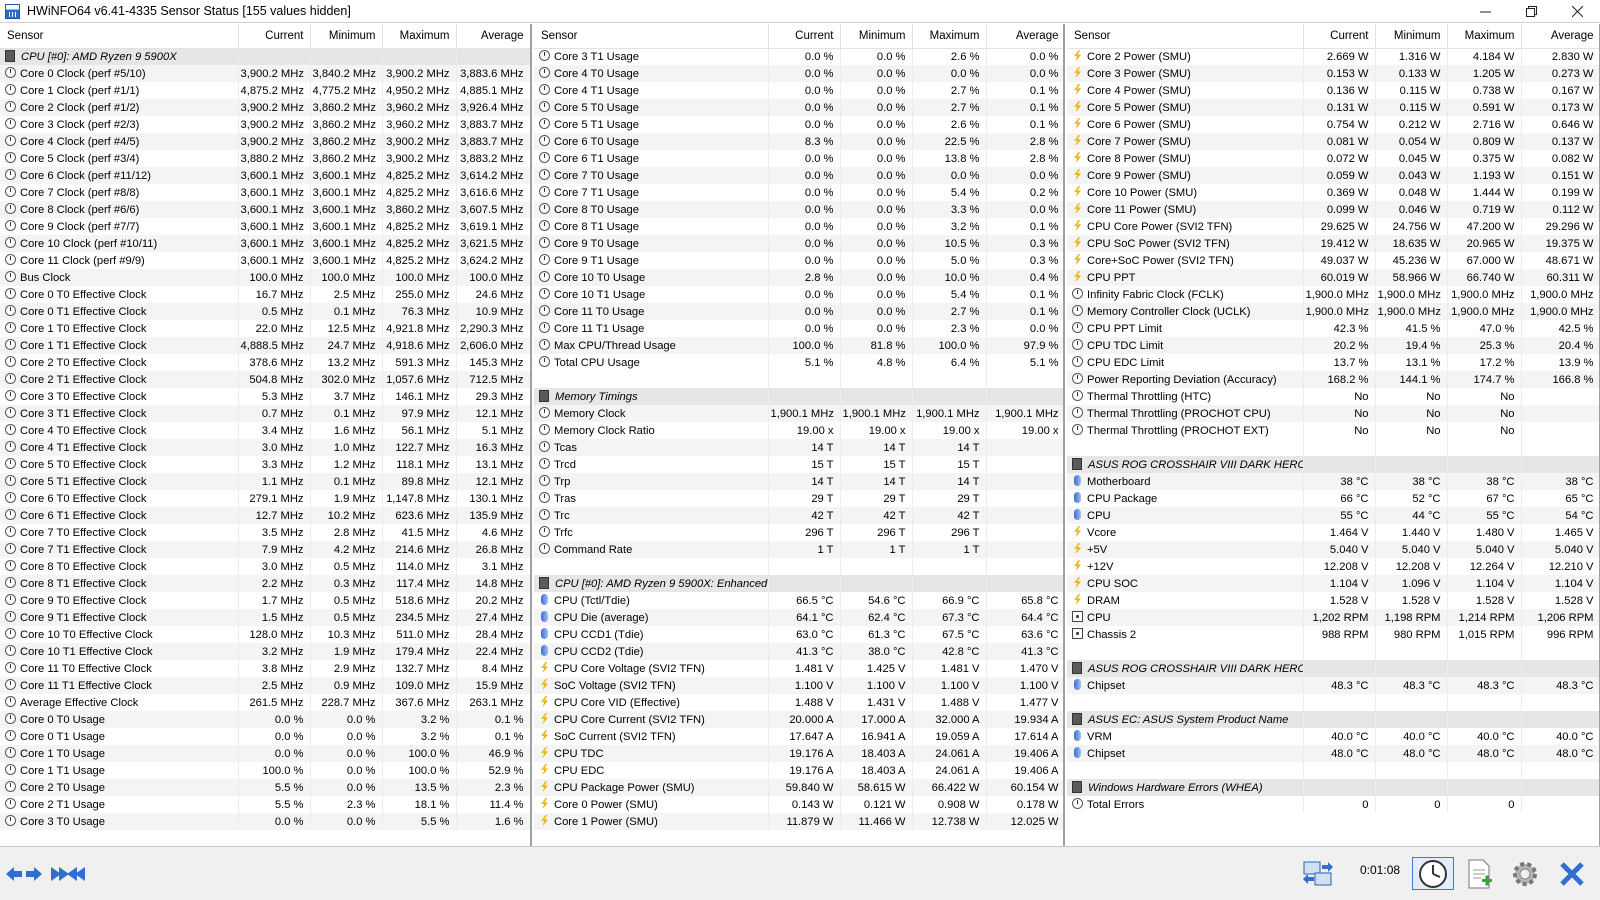  I want to click on sensor-row: Core 7 T0 Usage 0.0 % 0.0 % 0.0 % 0.0 %, so click(798, 175).